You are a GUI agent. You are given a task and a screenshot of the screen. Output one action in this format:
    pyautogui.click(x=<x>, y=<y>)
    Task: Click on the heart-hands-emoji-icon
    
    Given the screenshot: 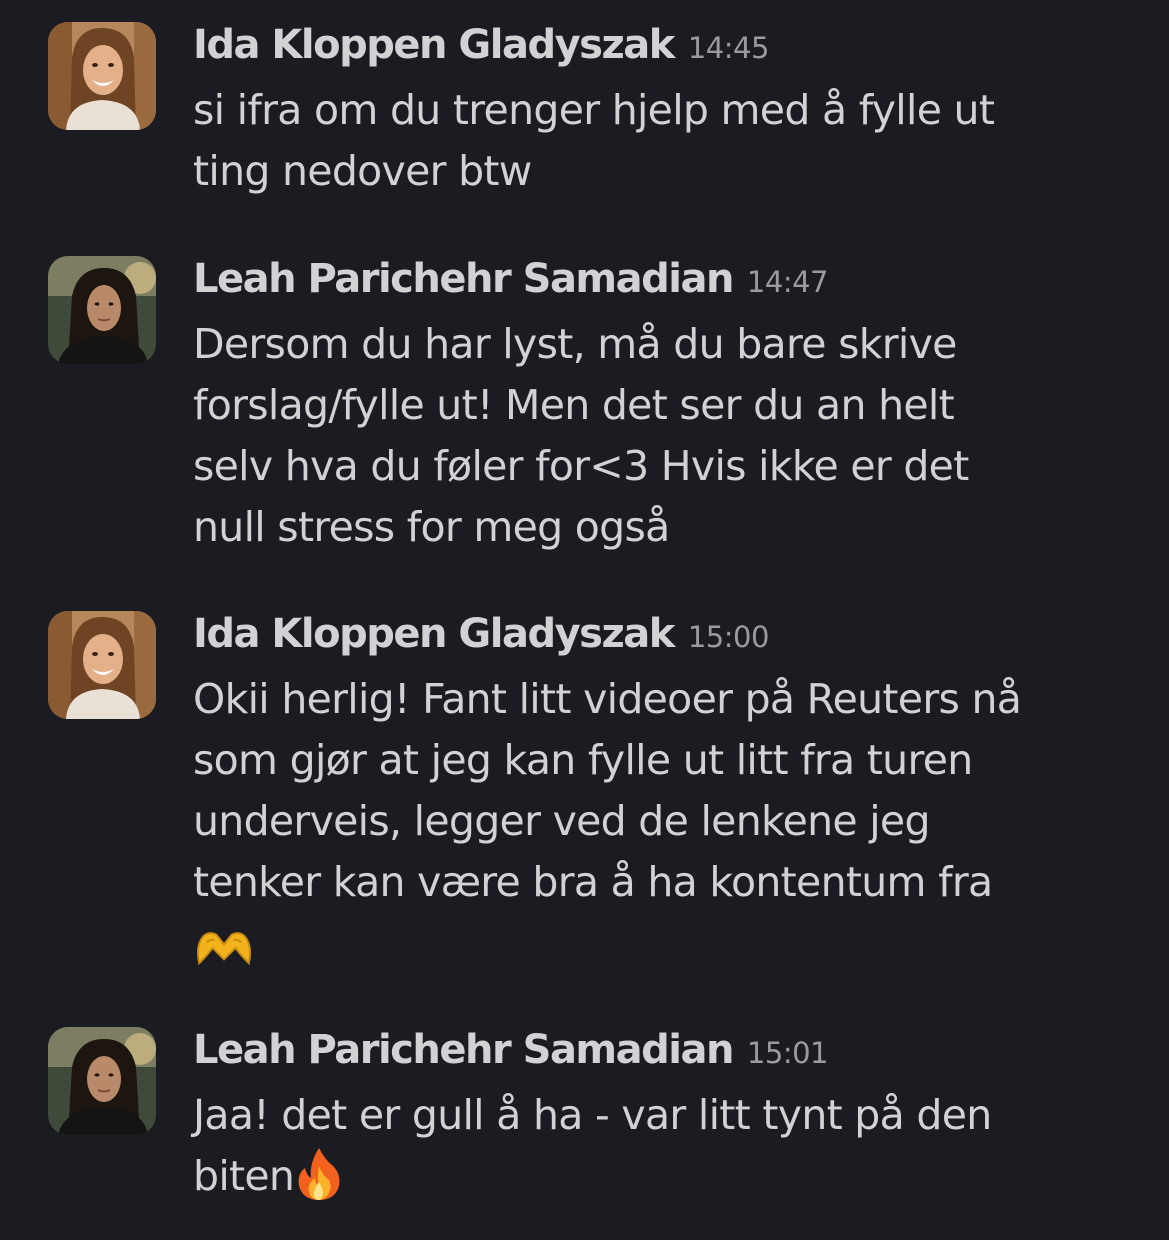 What is the action you would take?
    pyautogui.click(x=224, y=948)
    